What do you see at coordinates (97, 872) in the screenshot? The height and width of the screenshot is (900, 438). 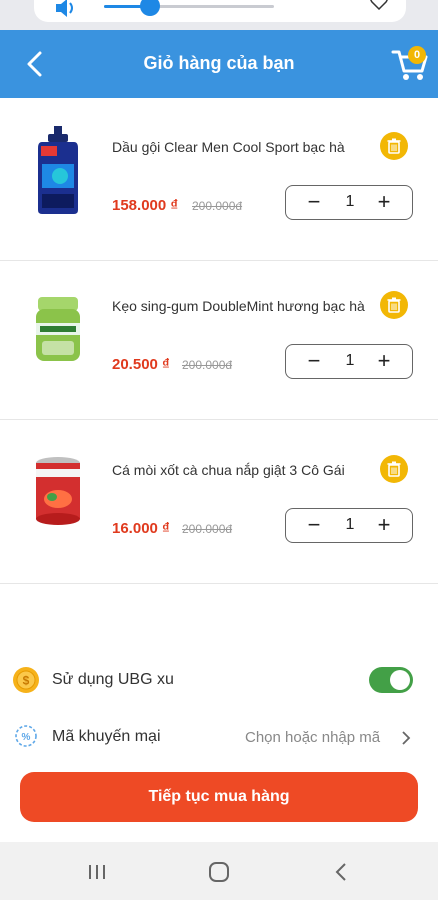 I see `recent-apps-icon` at bounding box center [97, 872].